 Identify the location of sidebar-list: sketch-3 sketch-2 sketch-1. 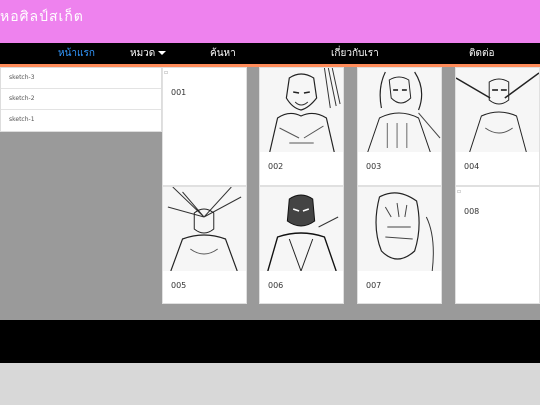
(81, 99).